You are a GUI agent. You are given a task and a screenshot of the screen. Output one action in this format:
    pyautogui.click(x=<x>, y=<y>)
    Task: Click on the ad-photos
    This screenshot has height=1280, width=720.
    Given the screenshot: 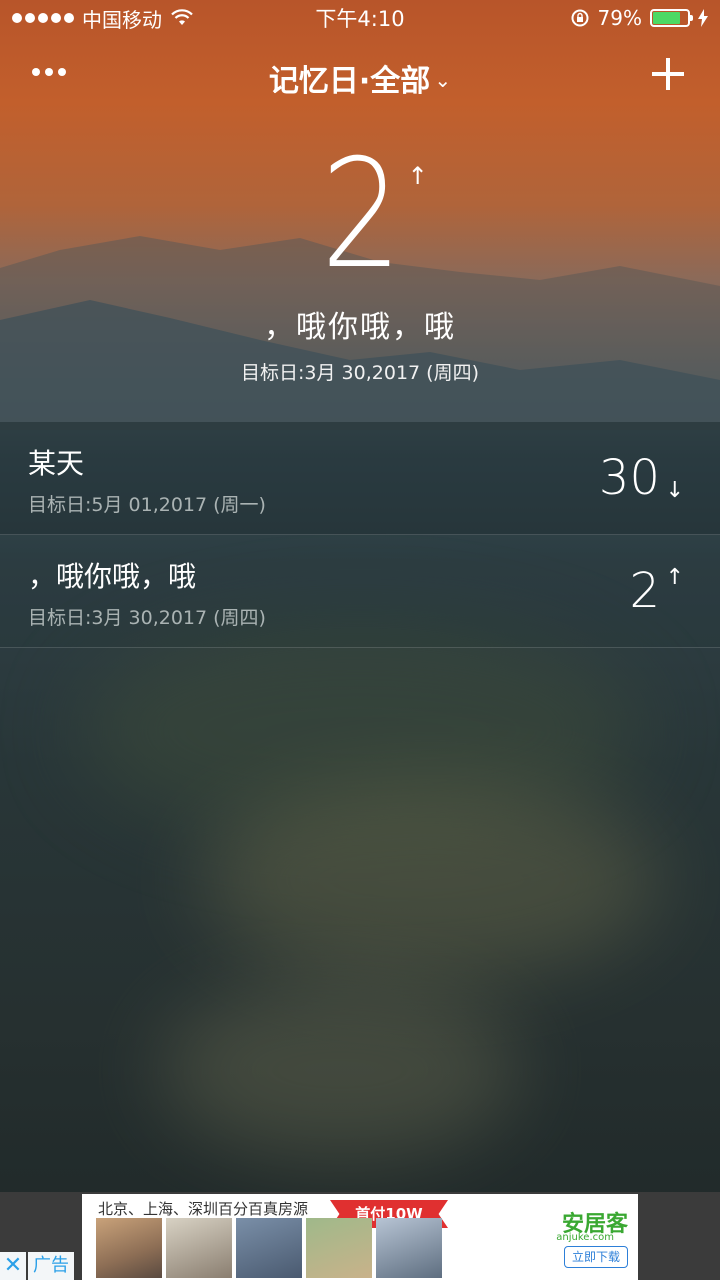 What is the action you would take?
    pyautogui.click(x=269, y=1248)
    